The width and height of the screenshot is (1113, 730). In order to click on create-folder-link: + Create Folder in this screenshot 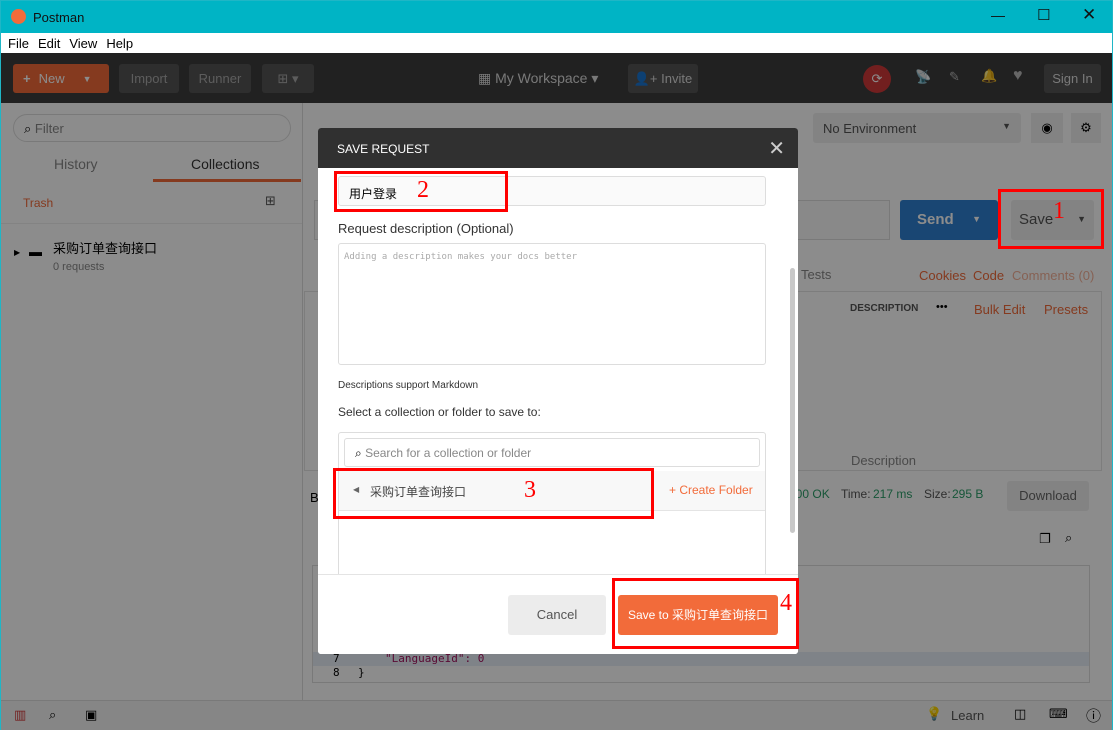, I will do `click(711, 490)`.